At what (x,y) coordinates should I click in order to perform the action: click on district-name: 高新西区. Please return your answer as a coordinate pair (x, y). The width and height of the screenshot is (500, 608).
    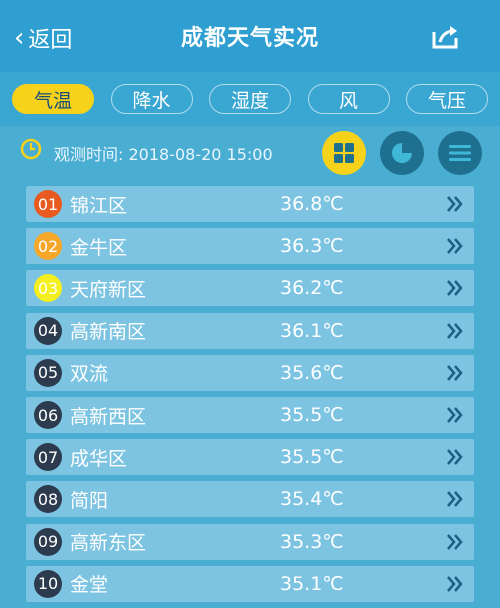
    Looking at the image, I should click on (108, 416).